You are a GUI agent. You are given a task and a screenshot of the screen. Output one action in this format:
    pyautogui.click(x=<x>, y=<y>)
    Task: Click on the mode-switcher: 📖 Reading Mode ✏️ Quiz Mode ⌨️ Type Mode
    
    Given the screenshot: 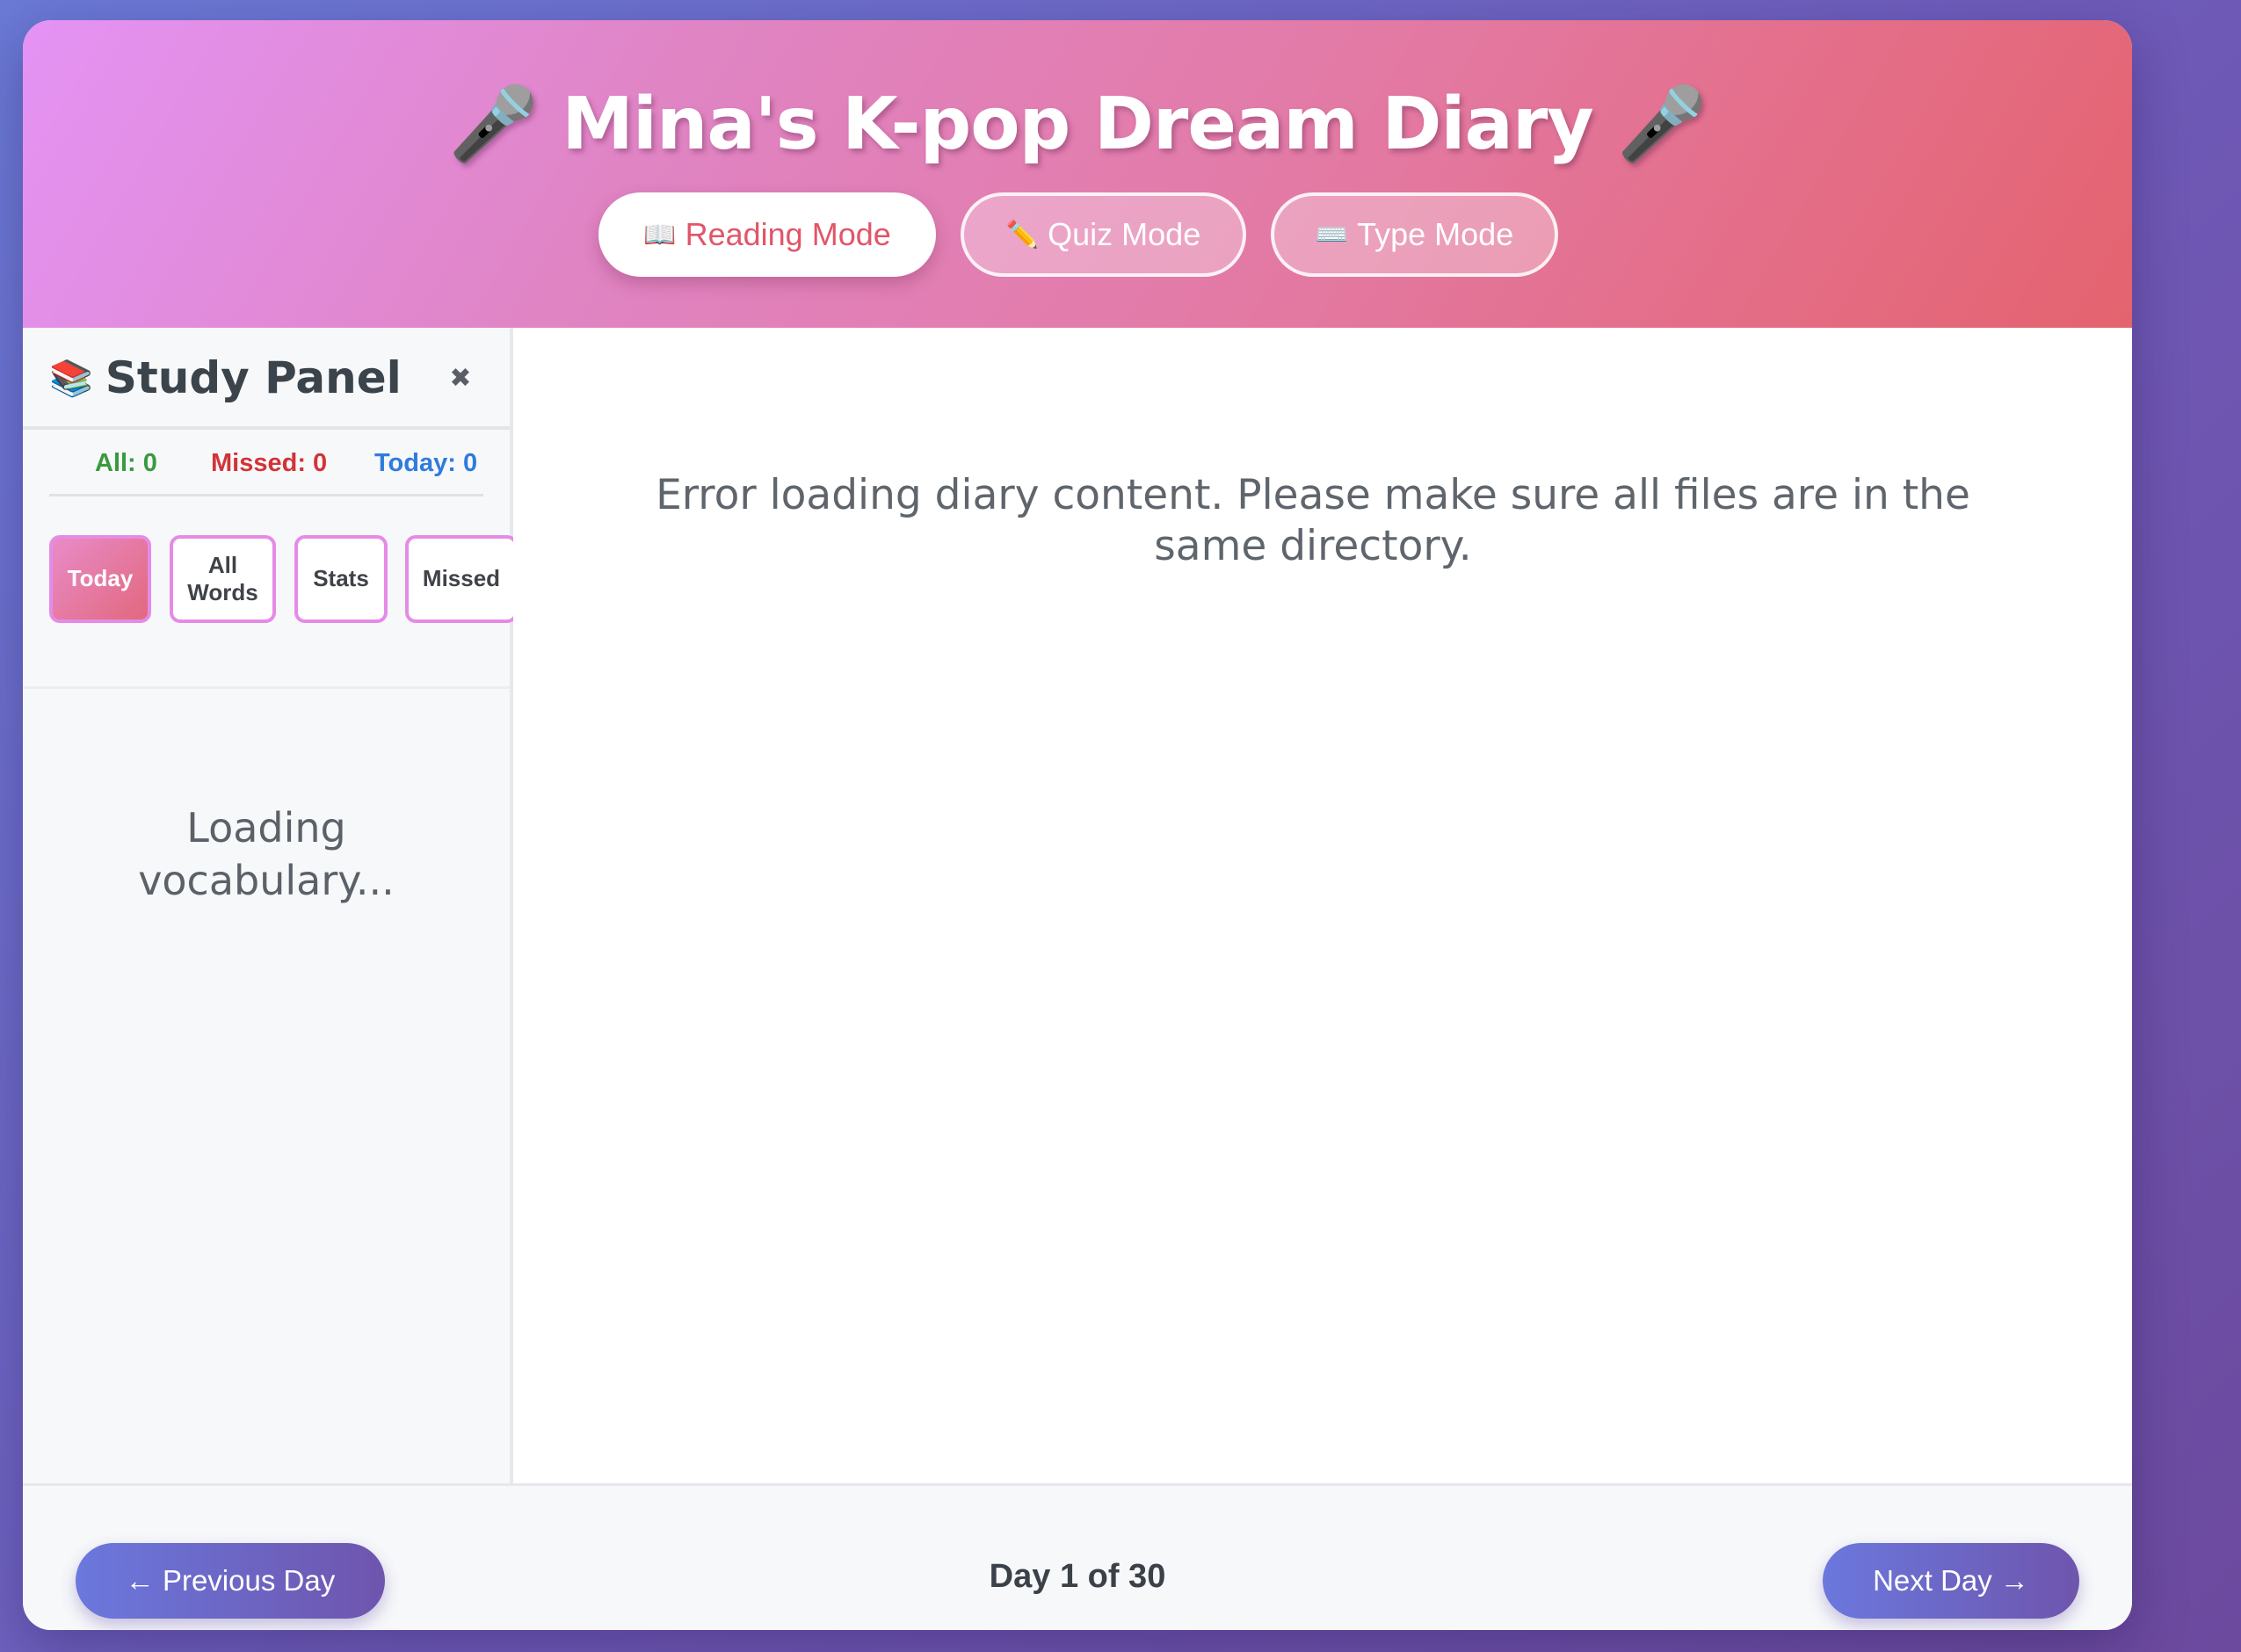 What is the action you would take?
    pyautogui.click(x=1077, y=235)
    